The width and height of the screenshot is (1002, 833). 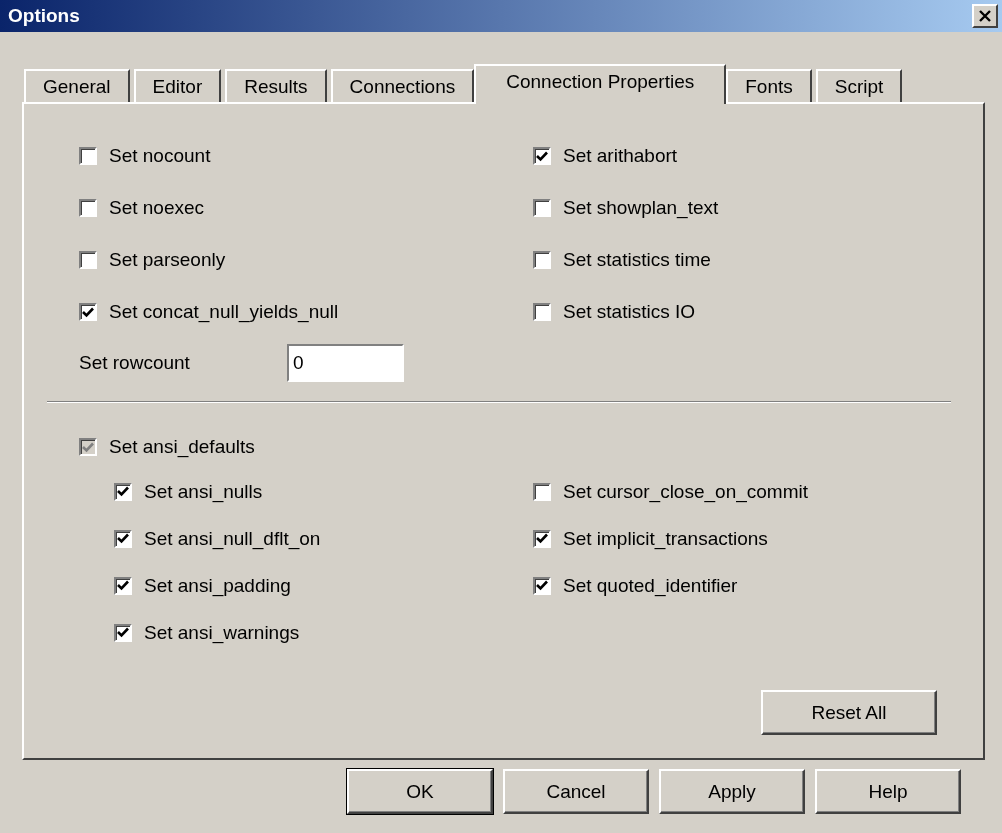 I want to click on tab: Results, so click(x=276, y=85).